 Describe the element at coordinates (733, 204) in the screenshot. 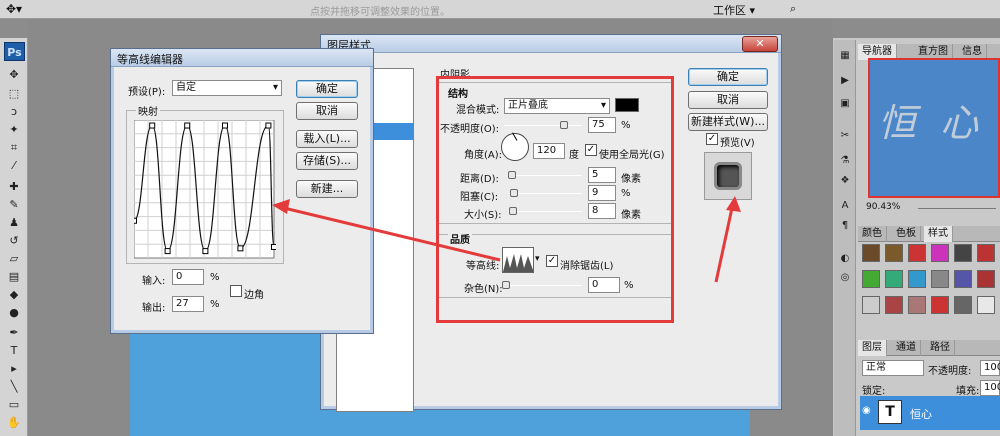

I see `arrow-head-up` at that location.